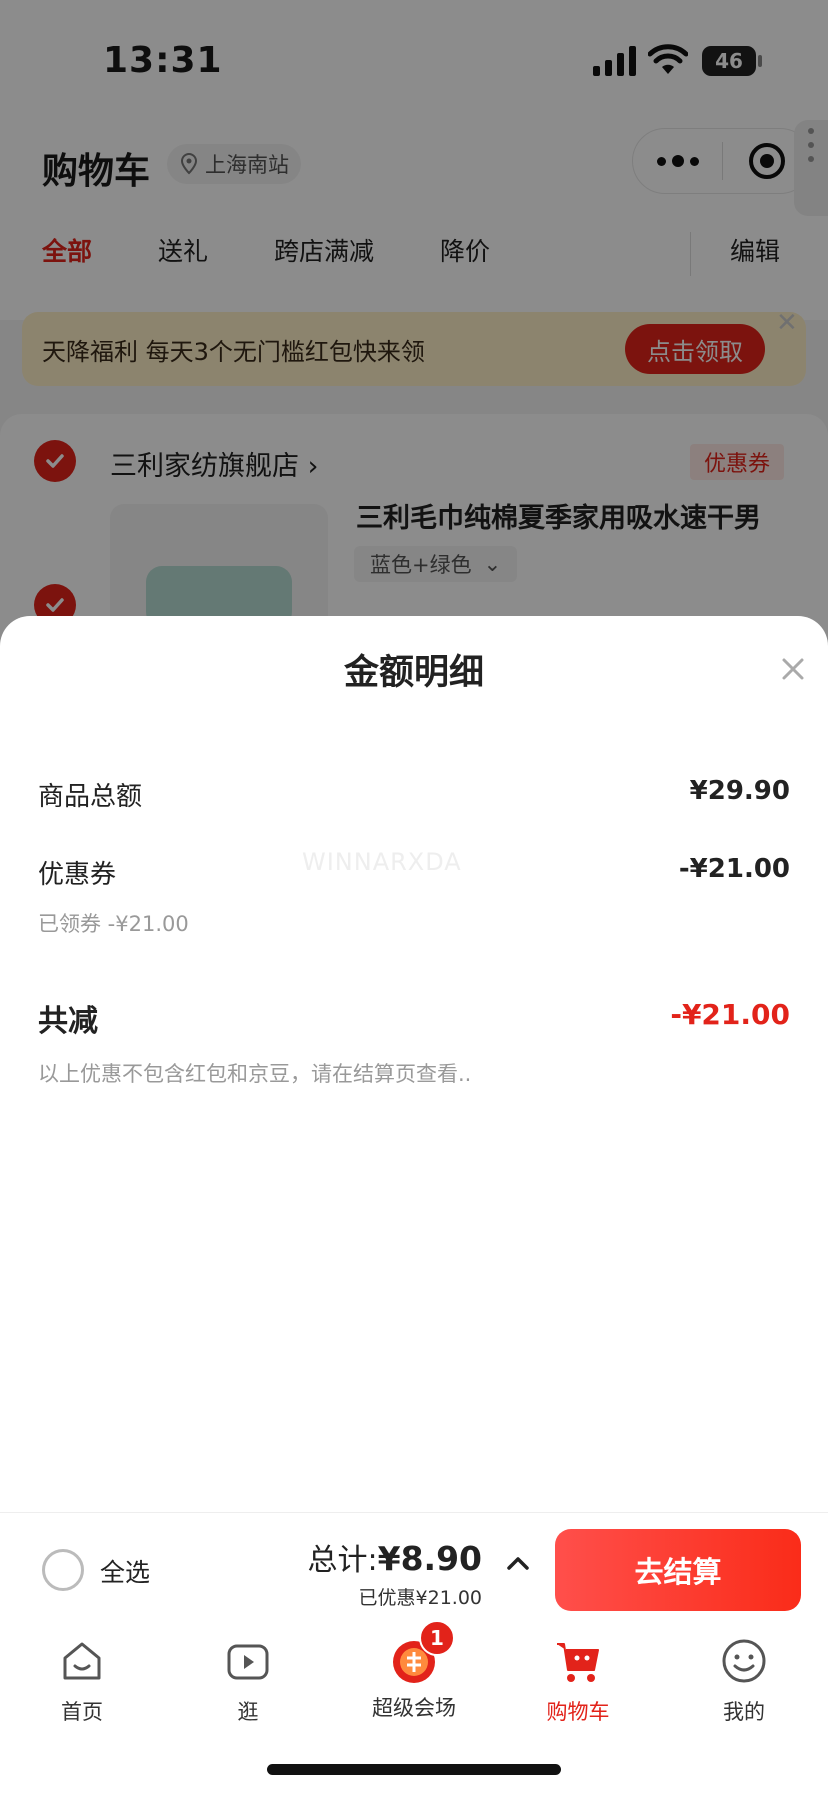 This screenshot has height=1796, width=828. I want to click on tabbar-cart: 购物车, so click(578, 1681).